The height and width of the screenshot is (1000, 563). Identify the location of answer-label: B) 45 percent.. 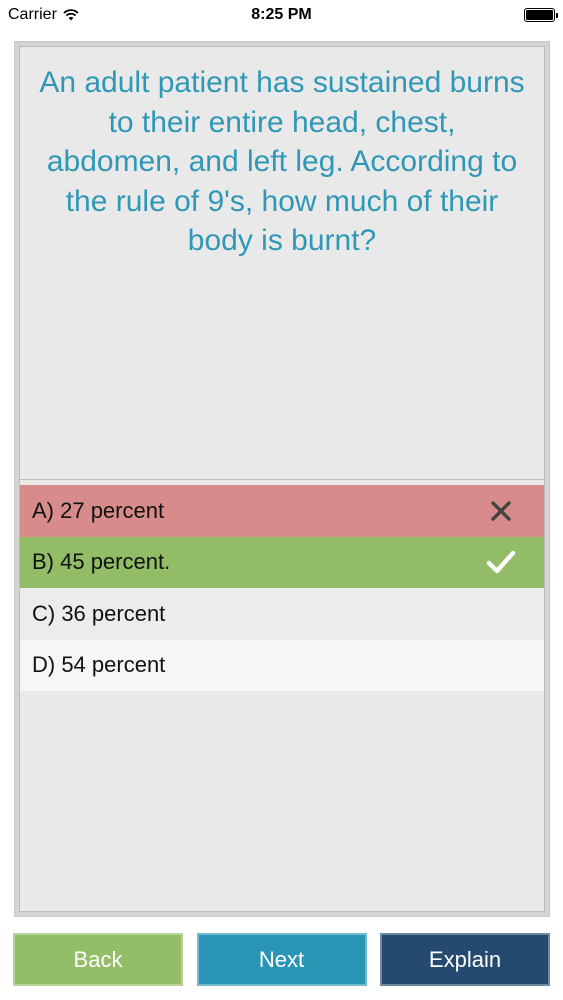
(101, 562).